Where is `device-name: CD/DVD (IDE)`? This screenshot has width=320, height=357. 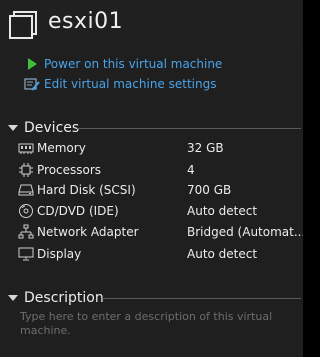 device-name: CD/DVD (IDE) is located at coordinates (78, 211).